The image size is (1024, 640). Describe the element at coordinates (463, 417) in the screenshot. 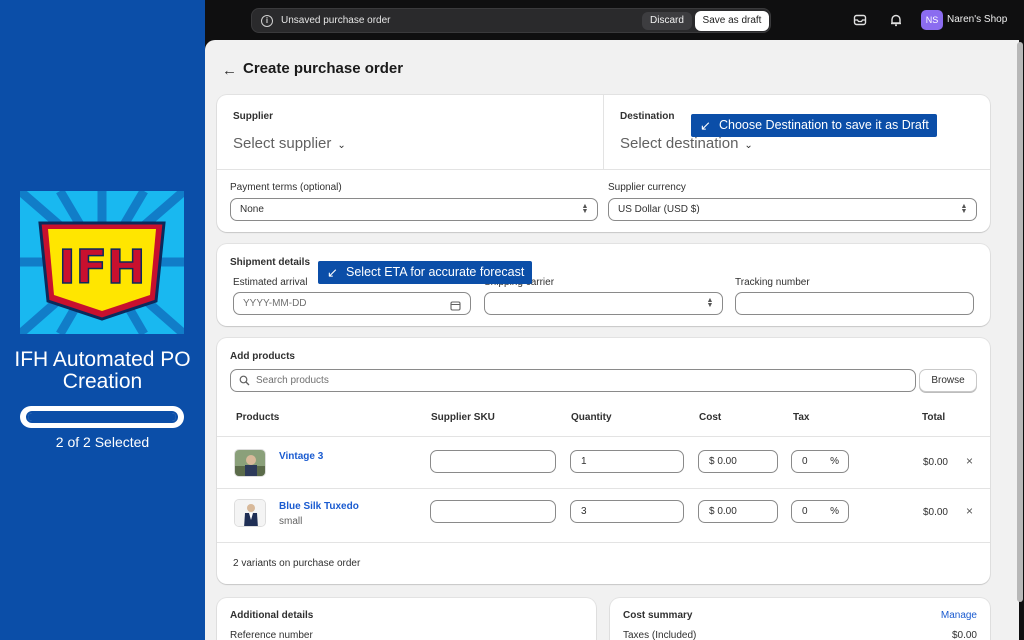

I see `col-supplier-sku: Supplier SKU` at that location.